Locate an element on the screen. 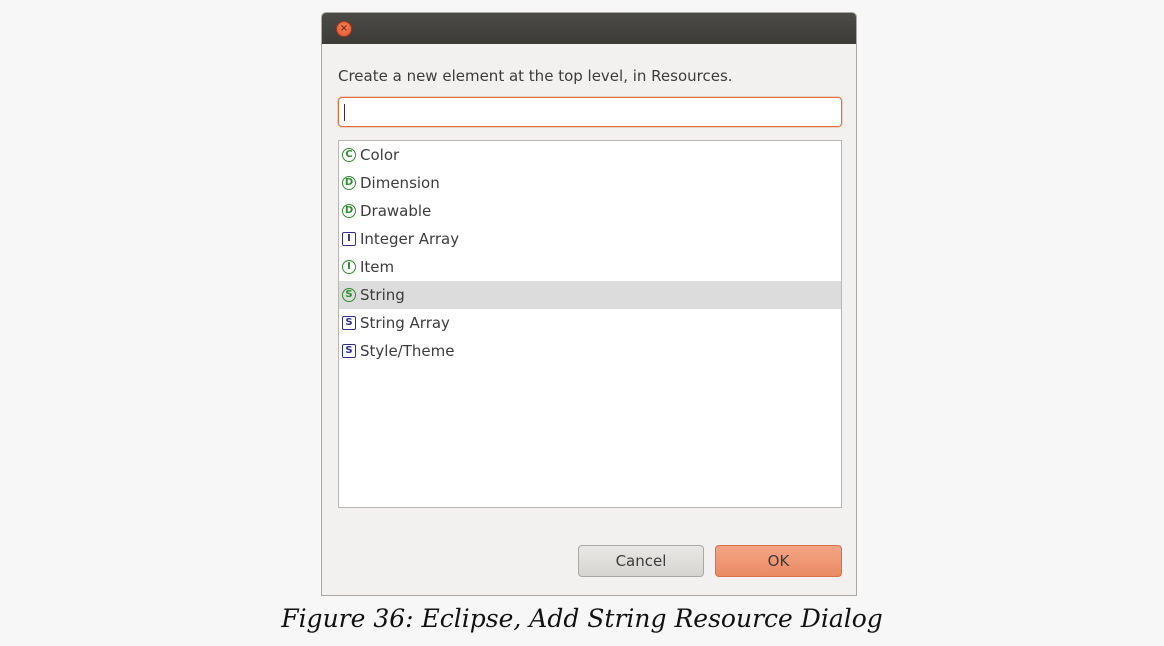 The width and height of the screenshot is (1164, 646). list-item: I Integer Array is located at coordinates (590, 239).